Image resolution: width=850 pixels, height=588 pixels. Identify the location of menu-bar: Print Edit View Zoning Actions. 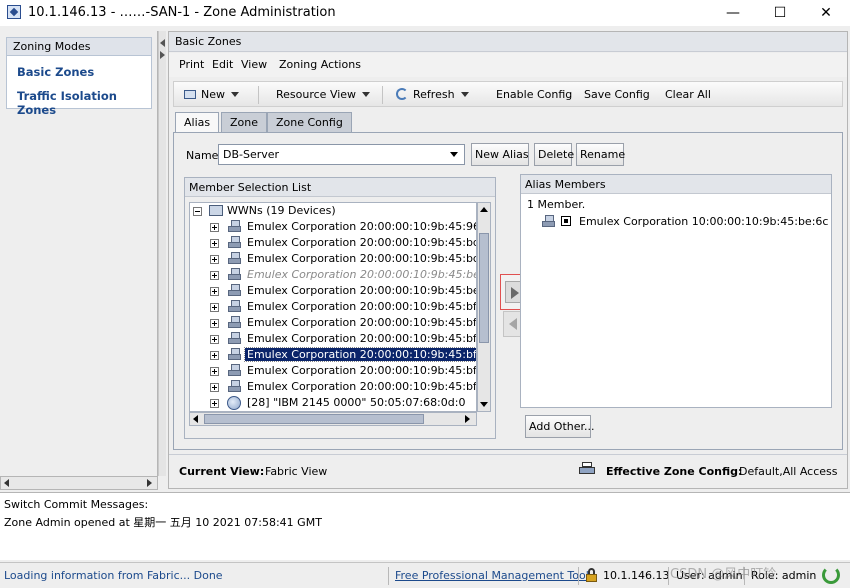
(508, 65).